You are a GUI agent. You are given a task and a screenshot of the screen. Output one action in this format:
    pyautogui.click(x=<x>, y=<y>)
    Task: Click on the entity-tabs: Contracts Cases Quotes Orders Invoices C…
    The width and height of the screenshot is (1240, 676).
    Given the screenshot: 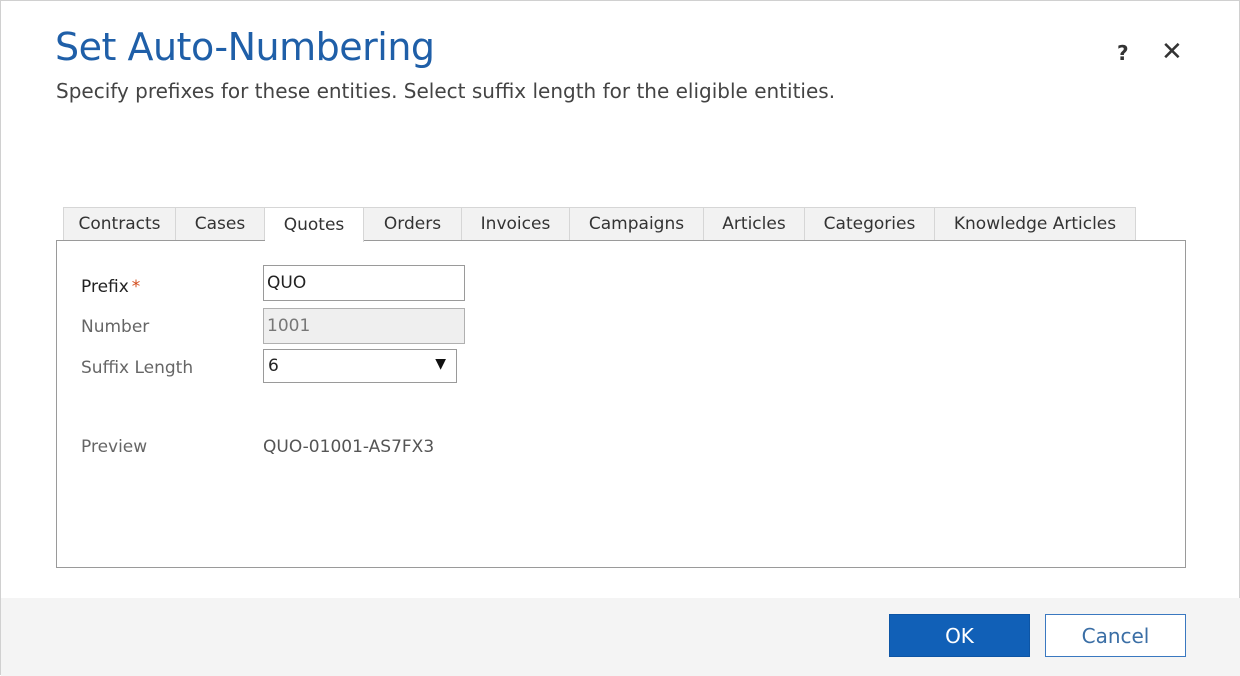 What is the action you would take?
    pyautogui.click(x=599, y=224)
    